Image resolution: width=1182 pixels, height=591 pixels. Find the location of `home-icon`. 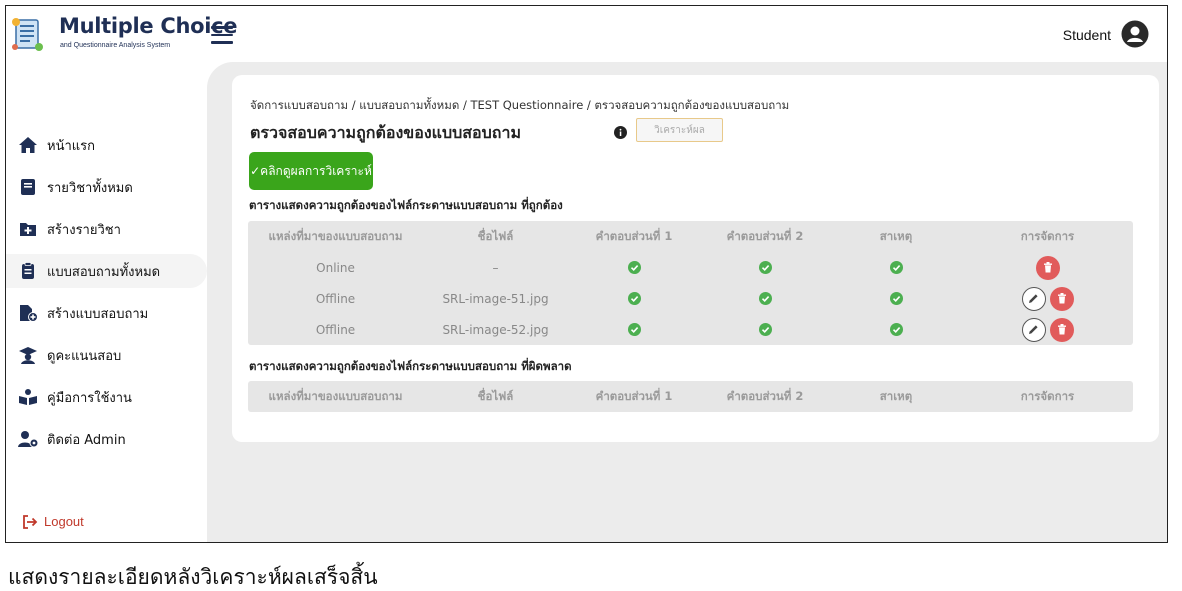

home-icon is located at coordinates (28, 145).